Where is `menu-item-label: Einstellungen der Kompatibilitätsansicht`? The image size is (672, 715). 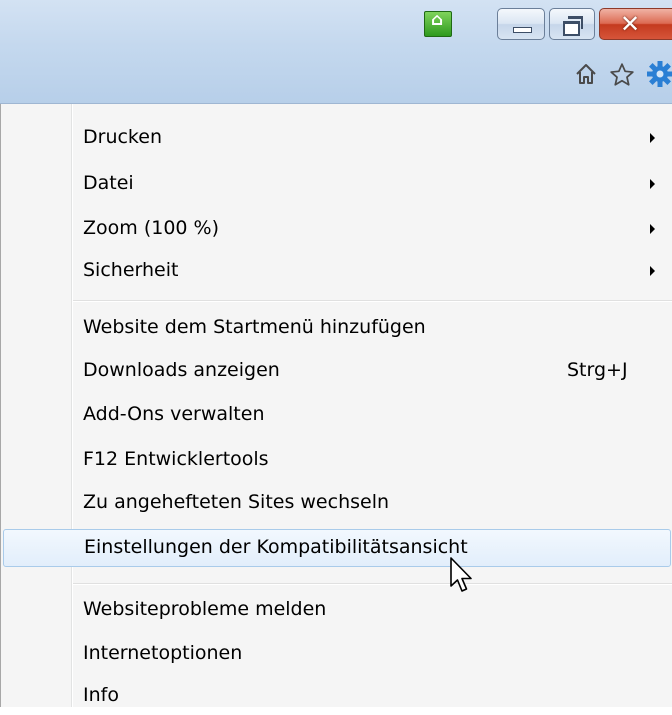 menu-item-label: Einstellungen der Kompatibilitätsansicht is located at coordinates (276, 547).